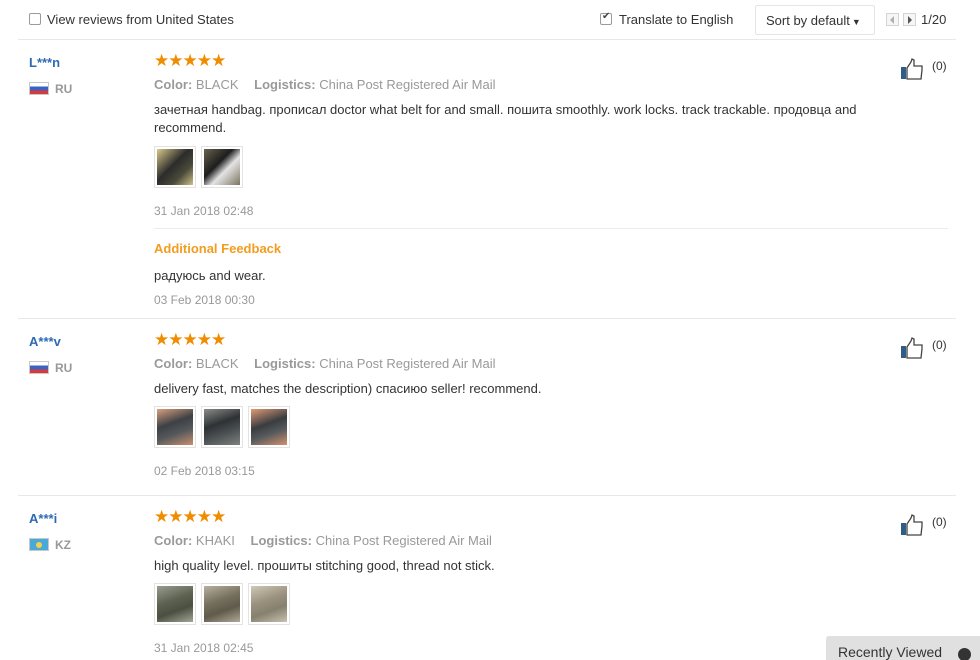 Image resolution: width=980 pixels, height=660 pixels. I want to click on review-date: 02 Feb 2018 03:15, so click(204, 471).